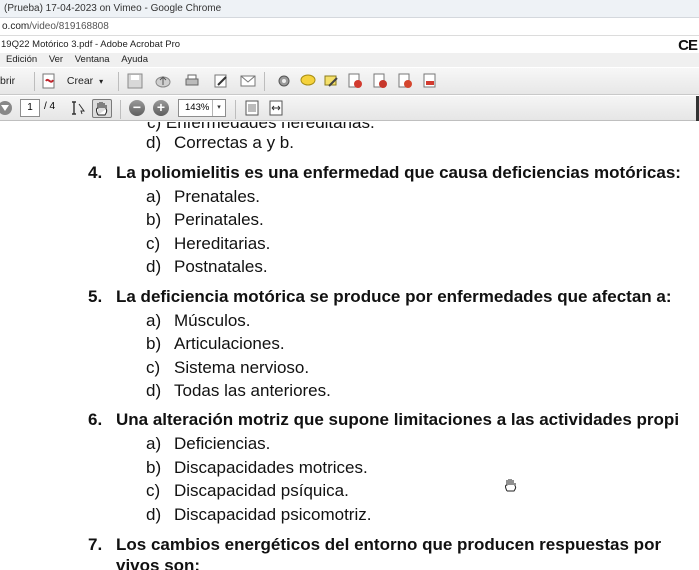 The image size is (699, 570). Describe the element at coordinates (261, 490) in the screenshot. I see `option-text: Discapacidad psíquica.` at that location.